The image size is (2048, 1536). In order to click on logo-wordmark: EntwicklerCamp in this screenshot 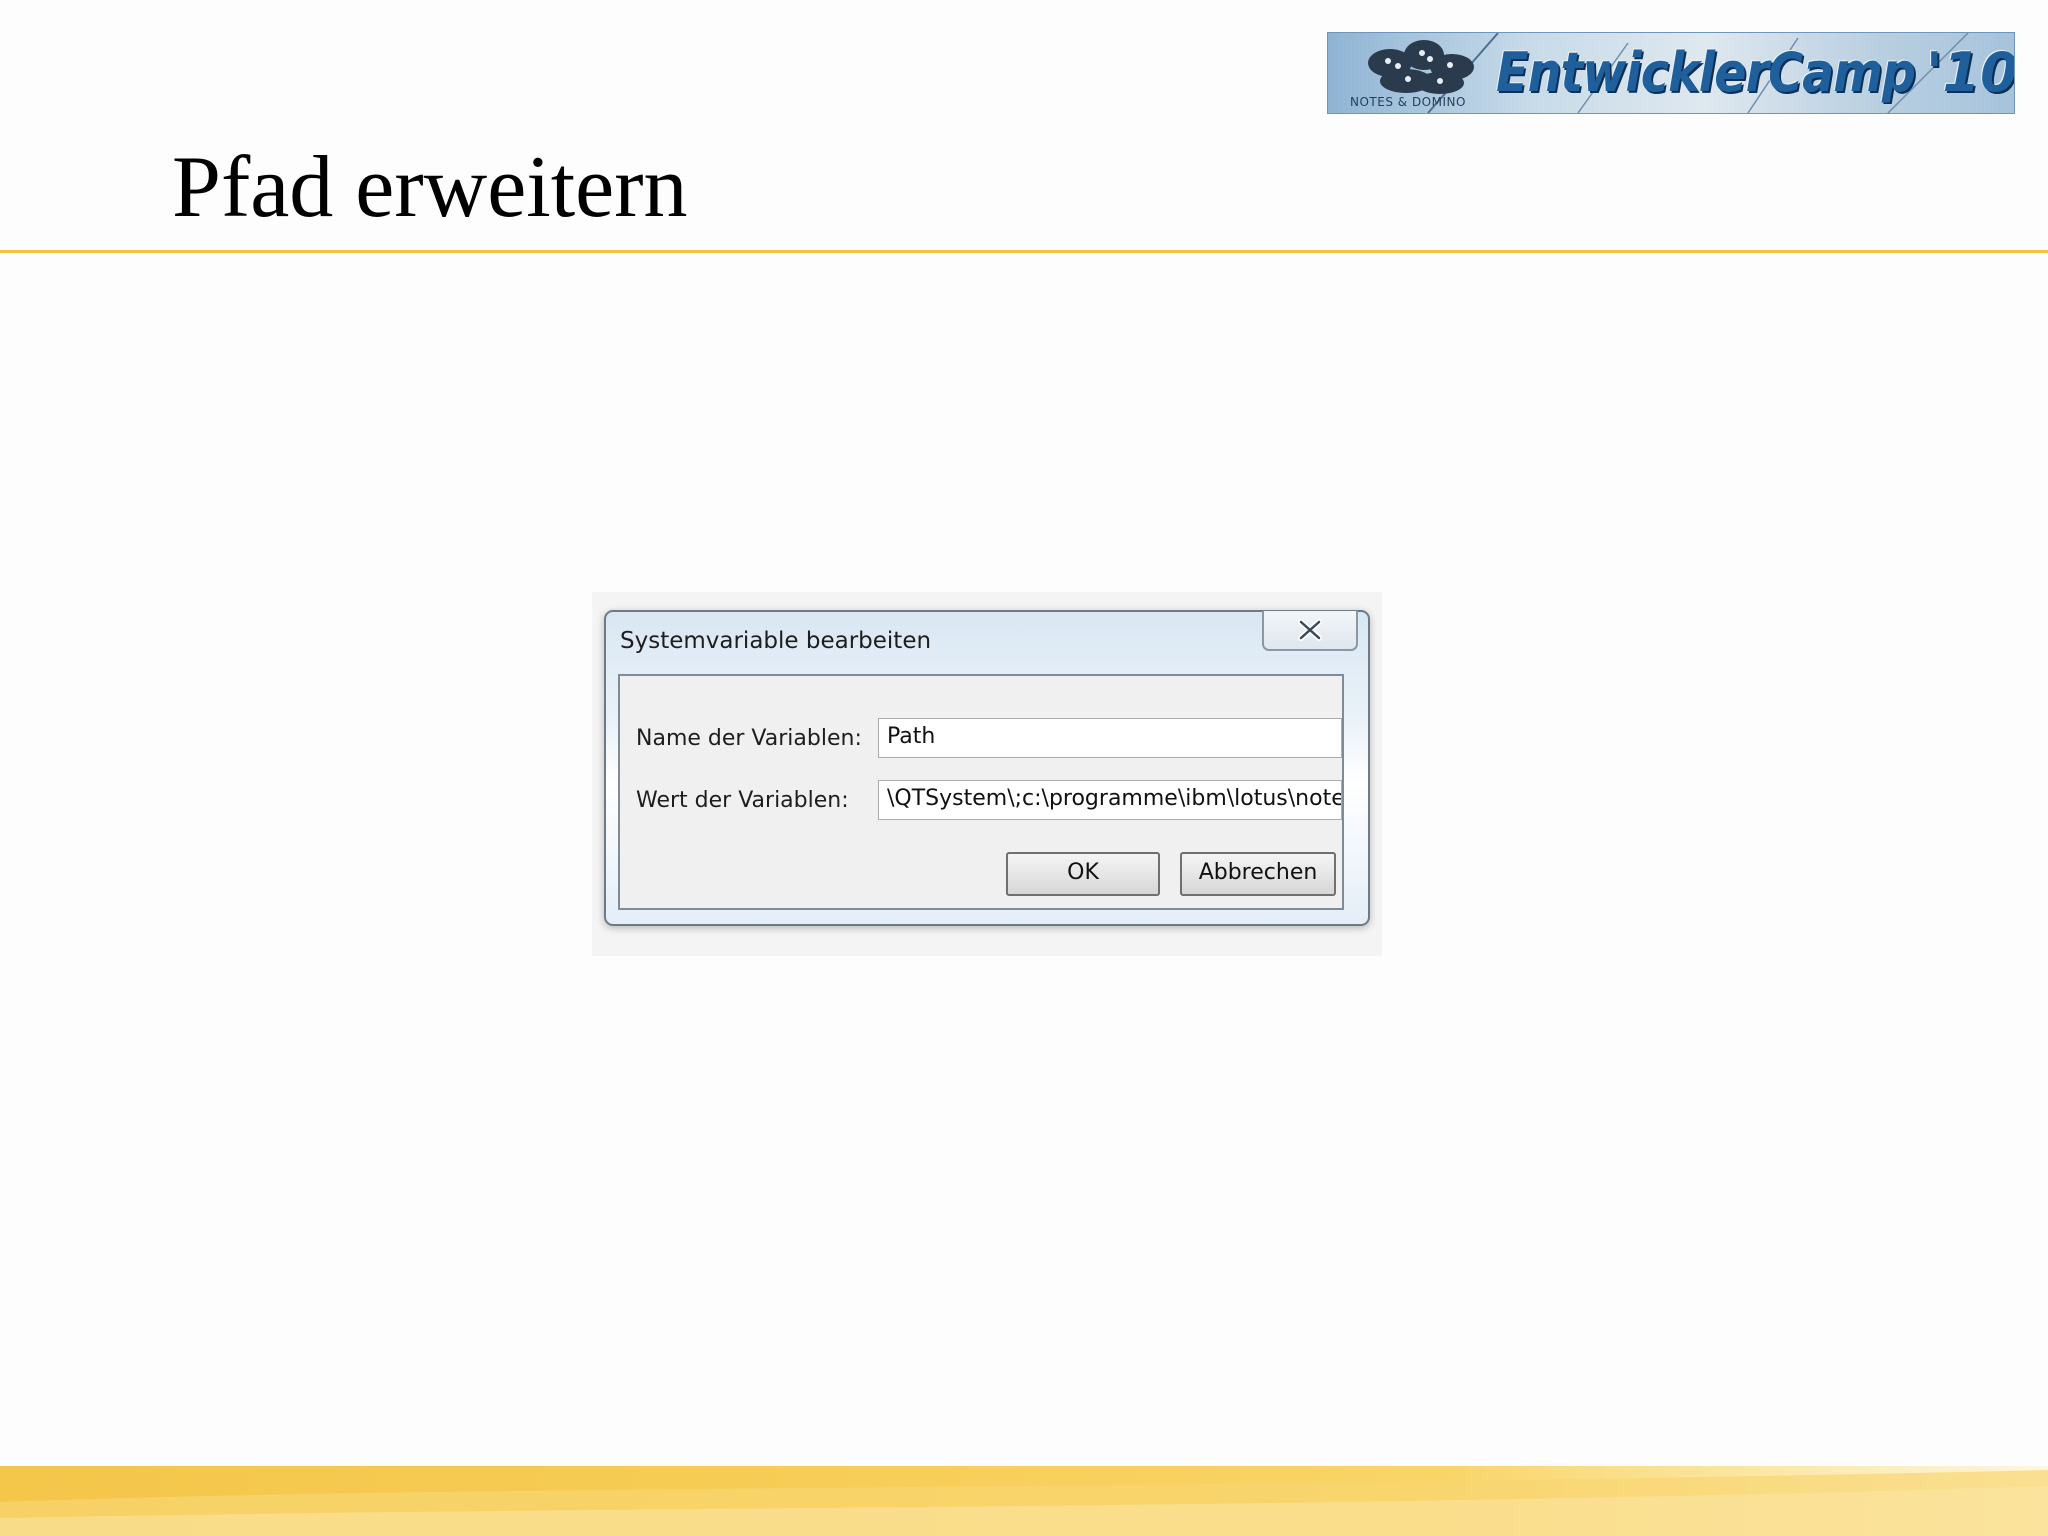, I will do `click(1706, 72)`.